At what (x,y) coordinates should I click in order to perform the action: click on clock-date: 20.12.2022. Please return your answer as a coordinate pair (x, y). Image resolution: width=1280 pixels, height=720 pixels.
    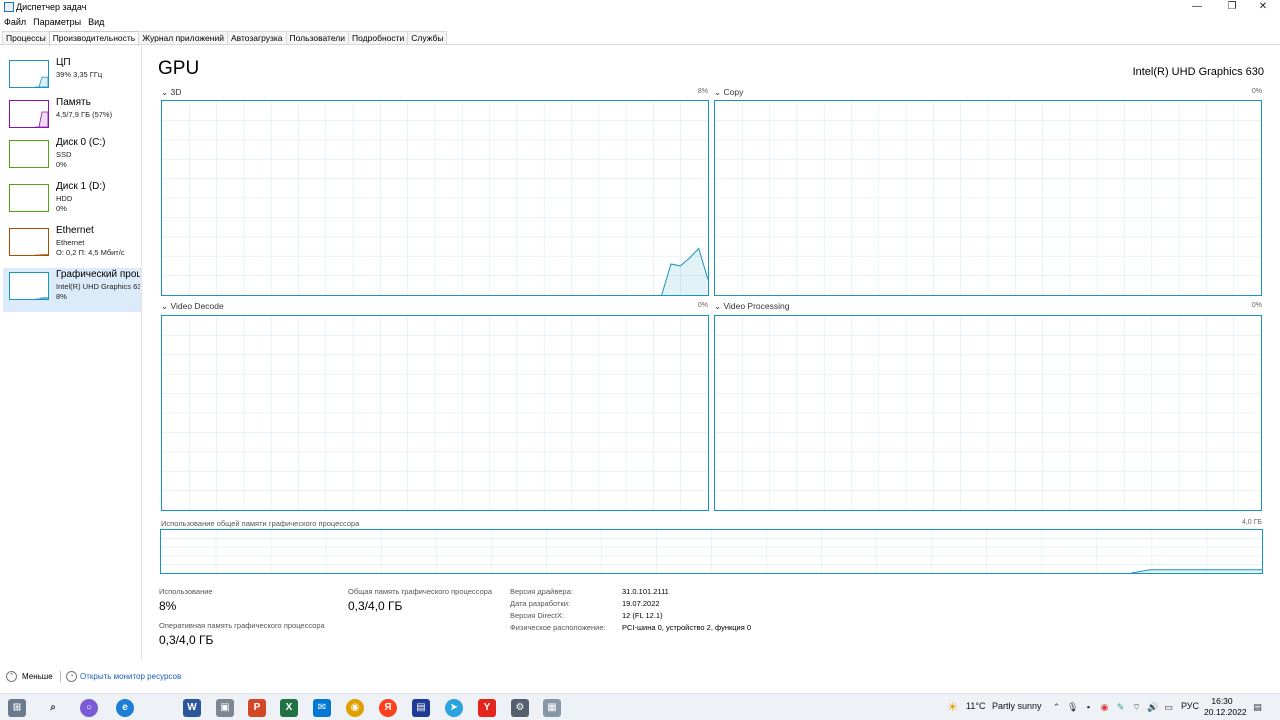
    Looking at the image, I should click on (1225, 712).